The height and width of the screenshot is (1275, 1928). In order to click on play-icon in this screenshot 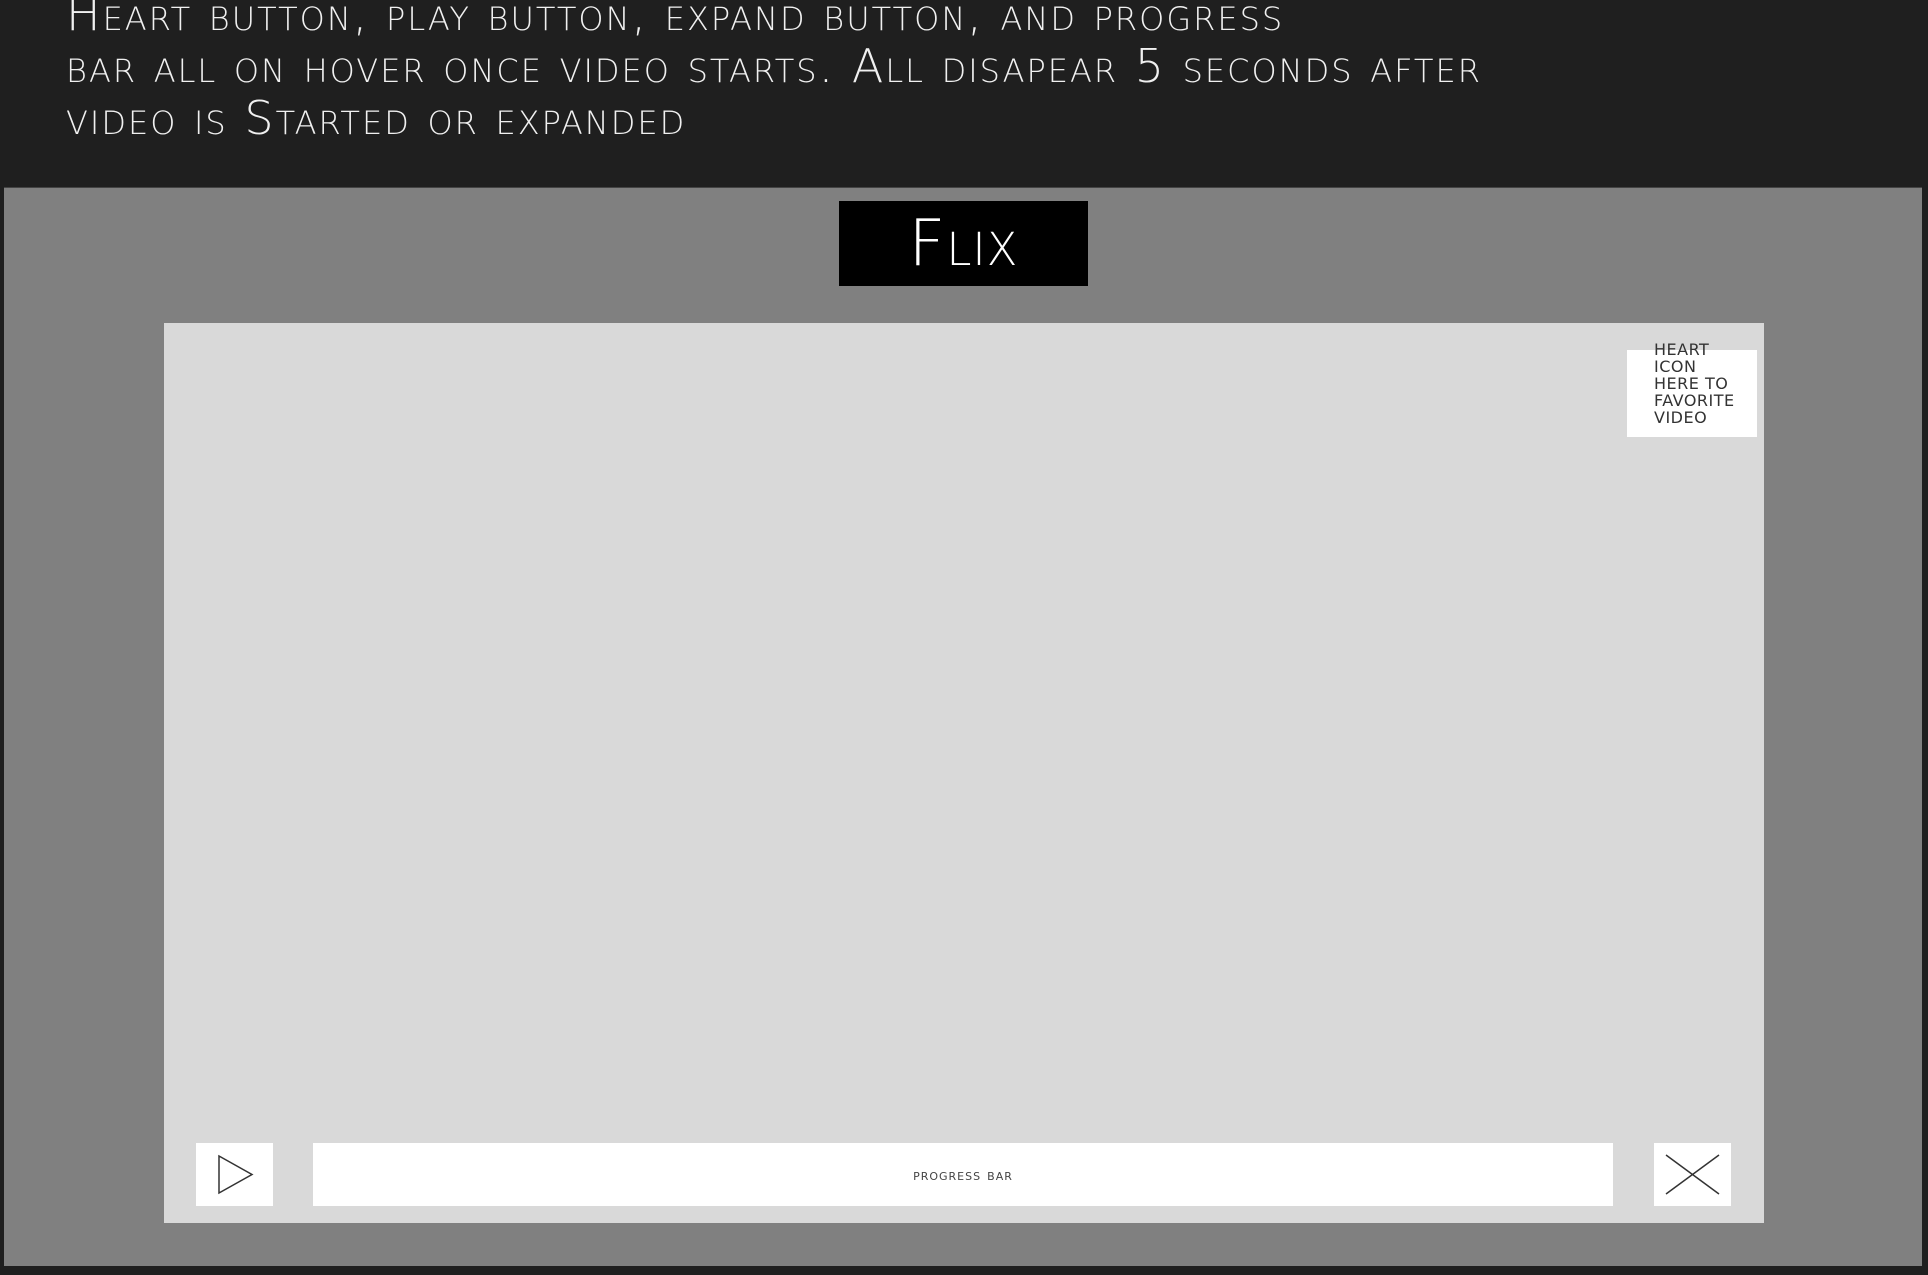, I will do `click(236, 1174)`.